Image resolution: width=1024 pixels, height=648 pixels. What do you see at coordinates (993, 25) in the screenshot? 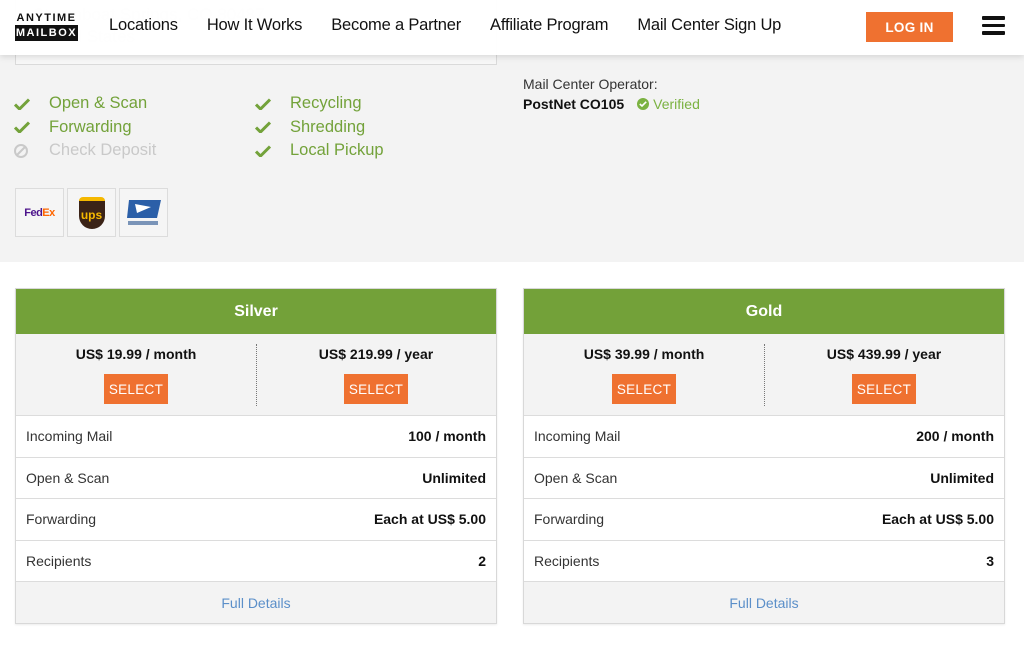
I see `hamburger-icon` at bounding box center [993, 25].